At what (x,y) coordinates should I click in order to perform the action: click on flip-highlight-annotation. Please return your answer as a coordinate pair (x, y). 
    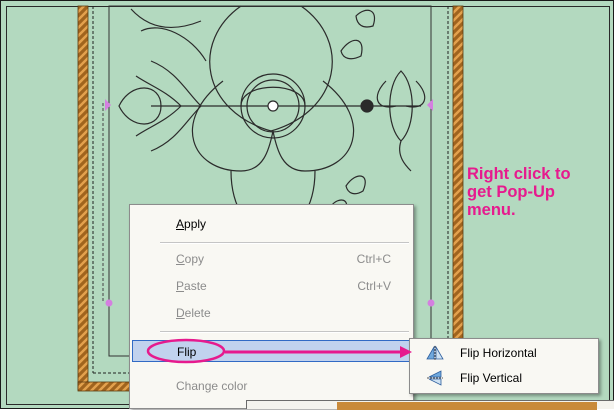
    Looking at the image, I should click on (279, 351).